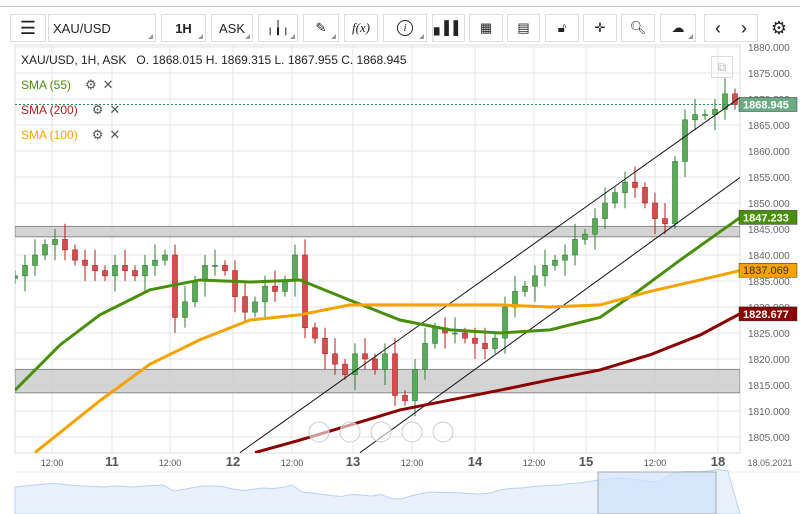  I want to click on y-tick-label: 1855.000, so click(769, 178).